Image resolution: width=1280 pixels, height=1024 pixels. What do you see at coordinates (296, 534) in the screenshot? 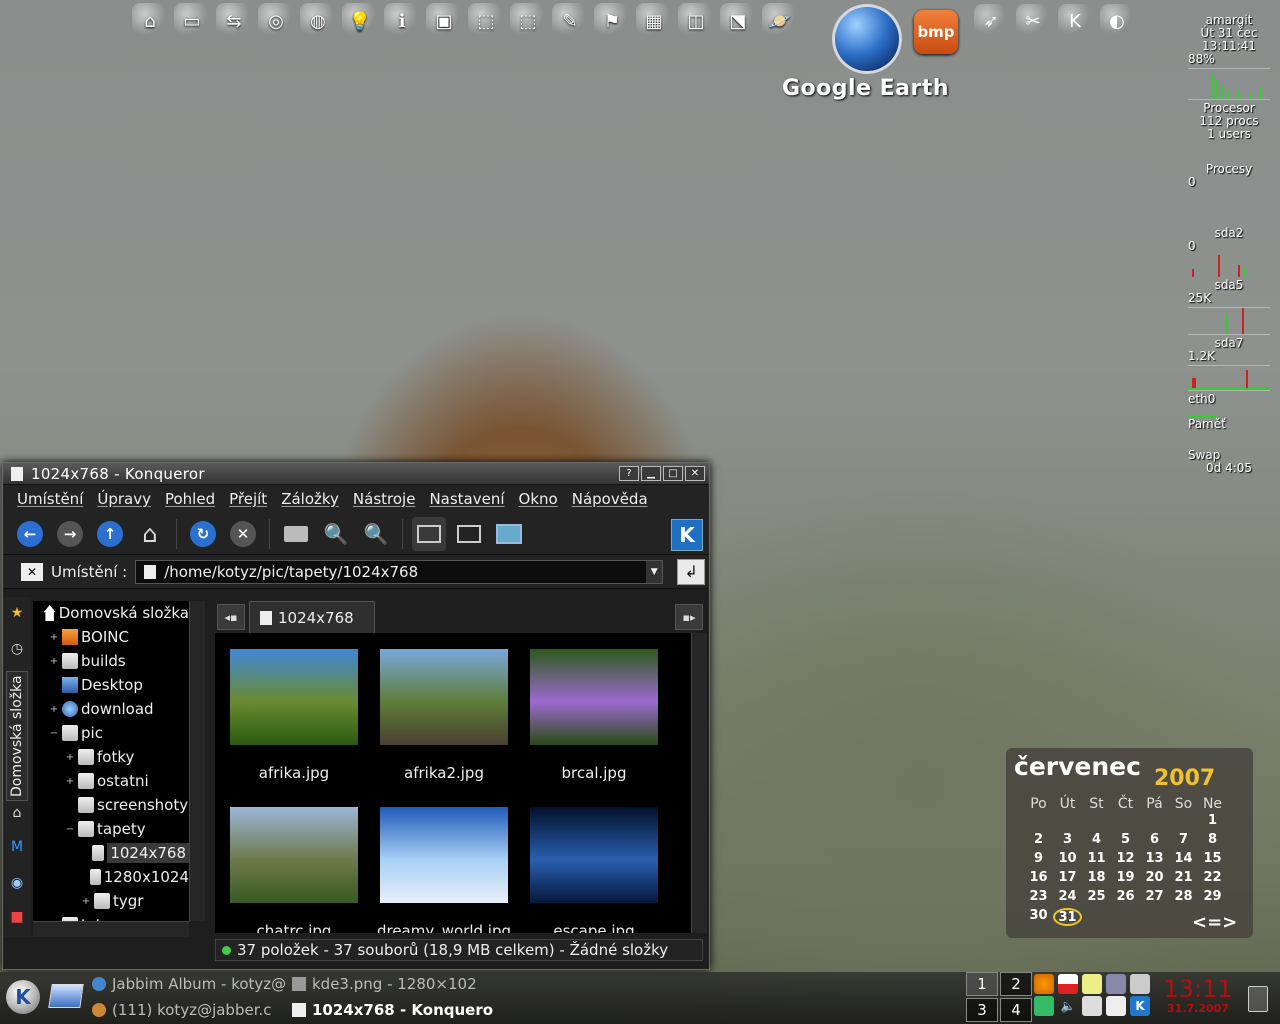
I see `print-button` at bounding box center [296, 534].